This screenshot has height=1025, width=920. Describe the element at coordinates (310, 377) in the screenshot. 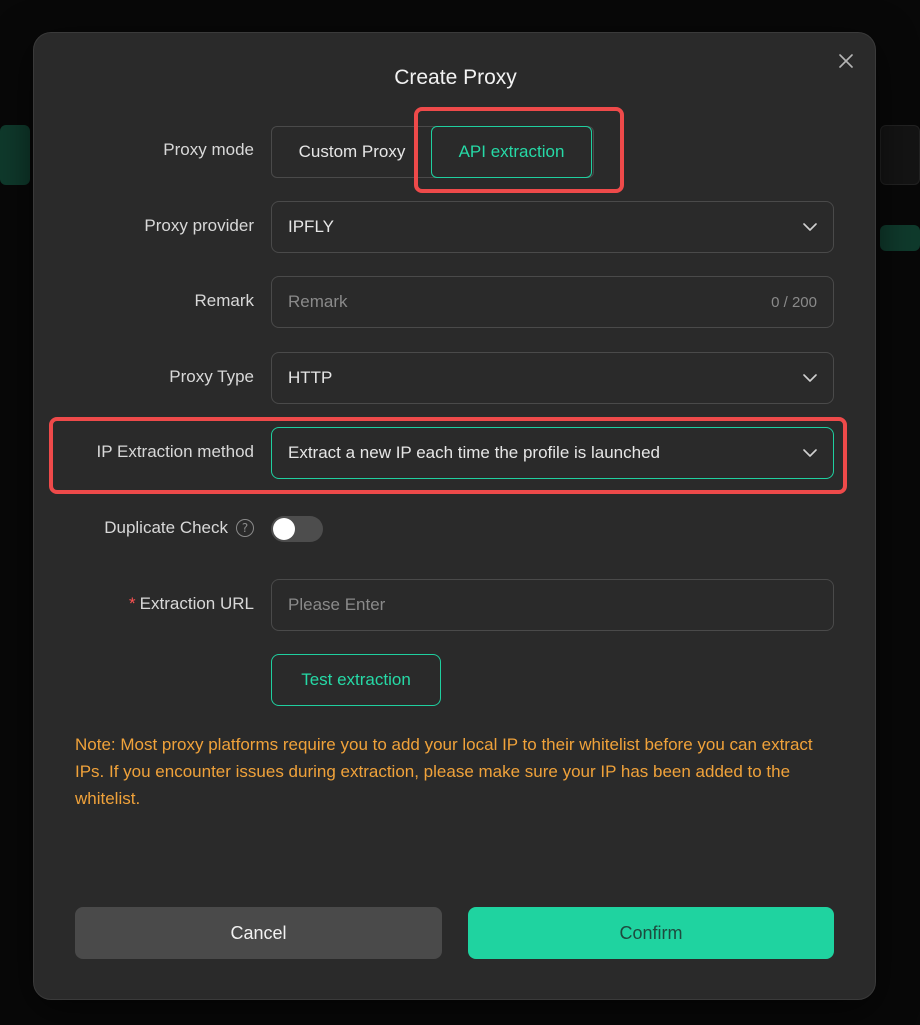

I see `proxy-type-value: HTTP` at that location.